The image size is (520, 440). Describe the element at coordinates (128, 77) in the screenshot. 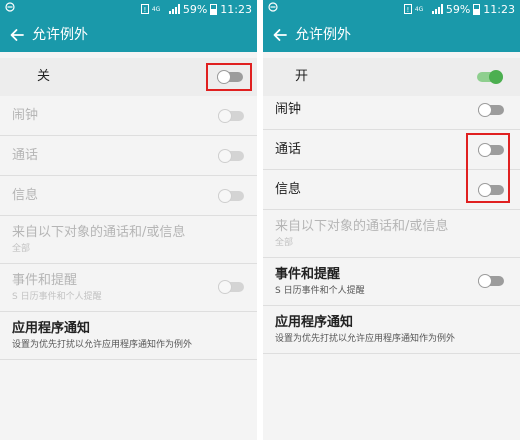

I see `master-switch-row: 关` at that location.